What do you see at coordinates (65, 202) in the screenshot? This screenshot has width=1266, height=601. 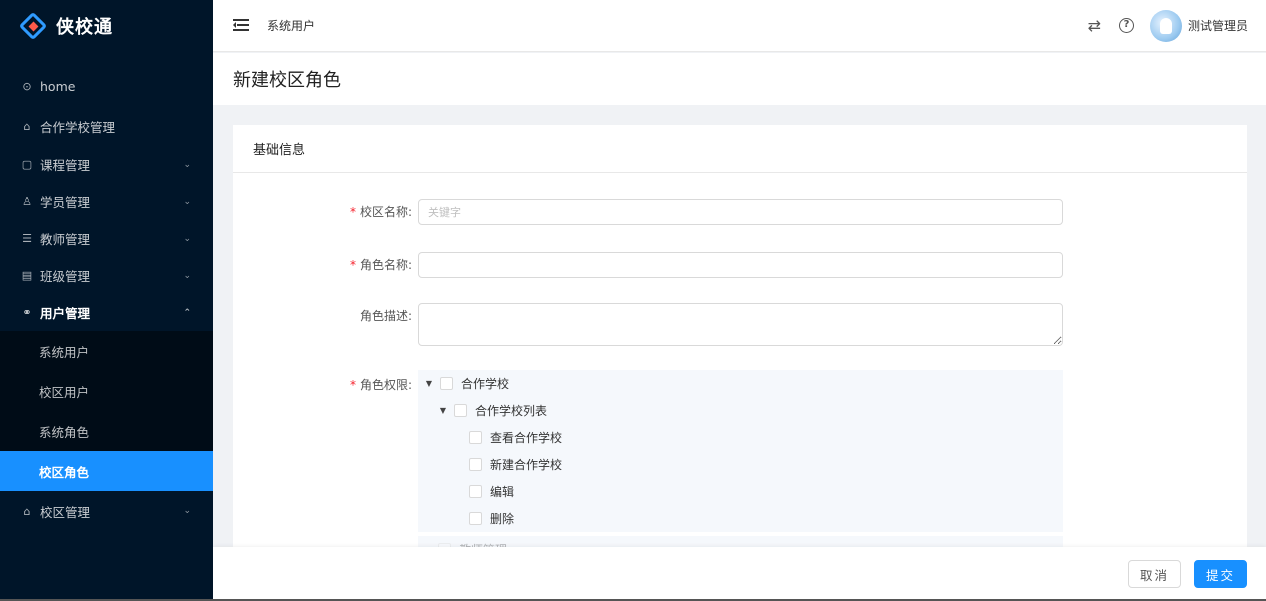 I see `sidebar-item-label: 学员管理` at bounding box center [65, 202].